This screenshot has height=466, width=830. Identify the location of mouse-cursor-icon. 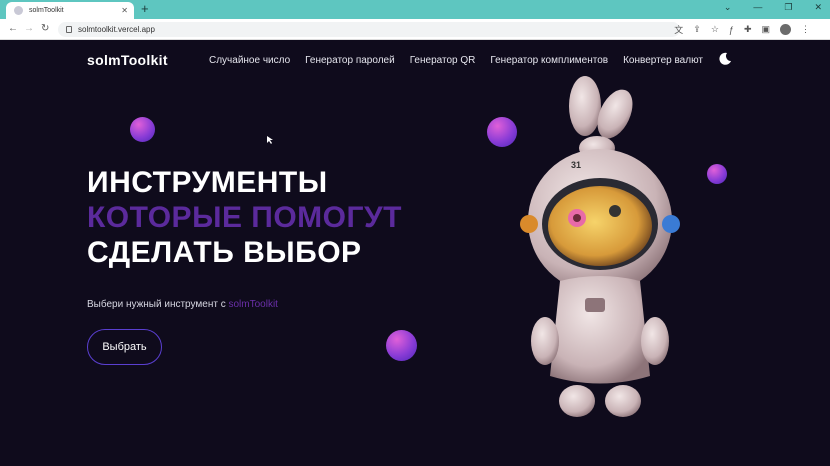
(270, 140).